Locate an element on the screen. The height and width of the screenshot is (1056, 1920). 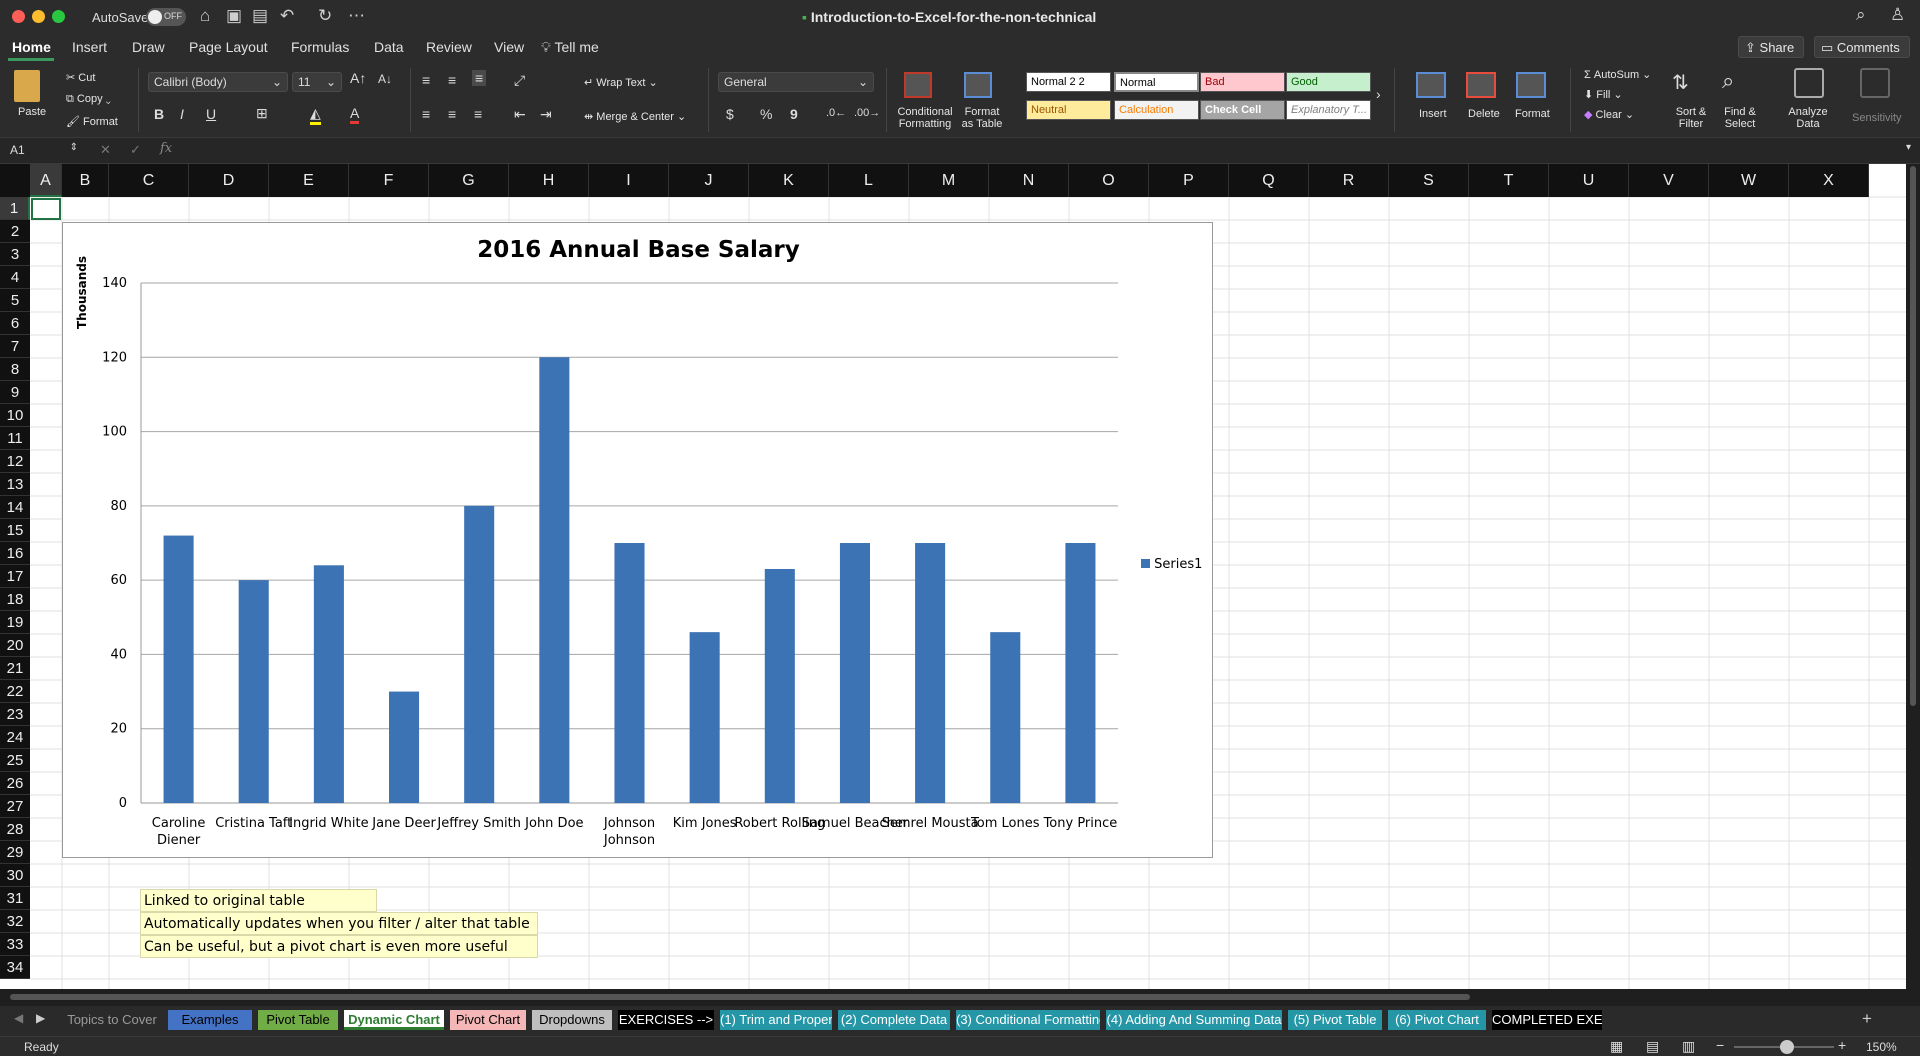
zoom-slider-thumb is located at coordinates (1787, 1047).